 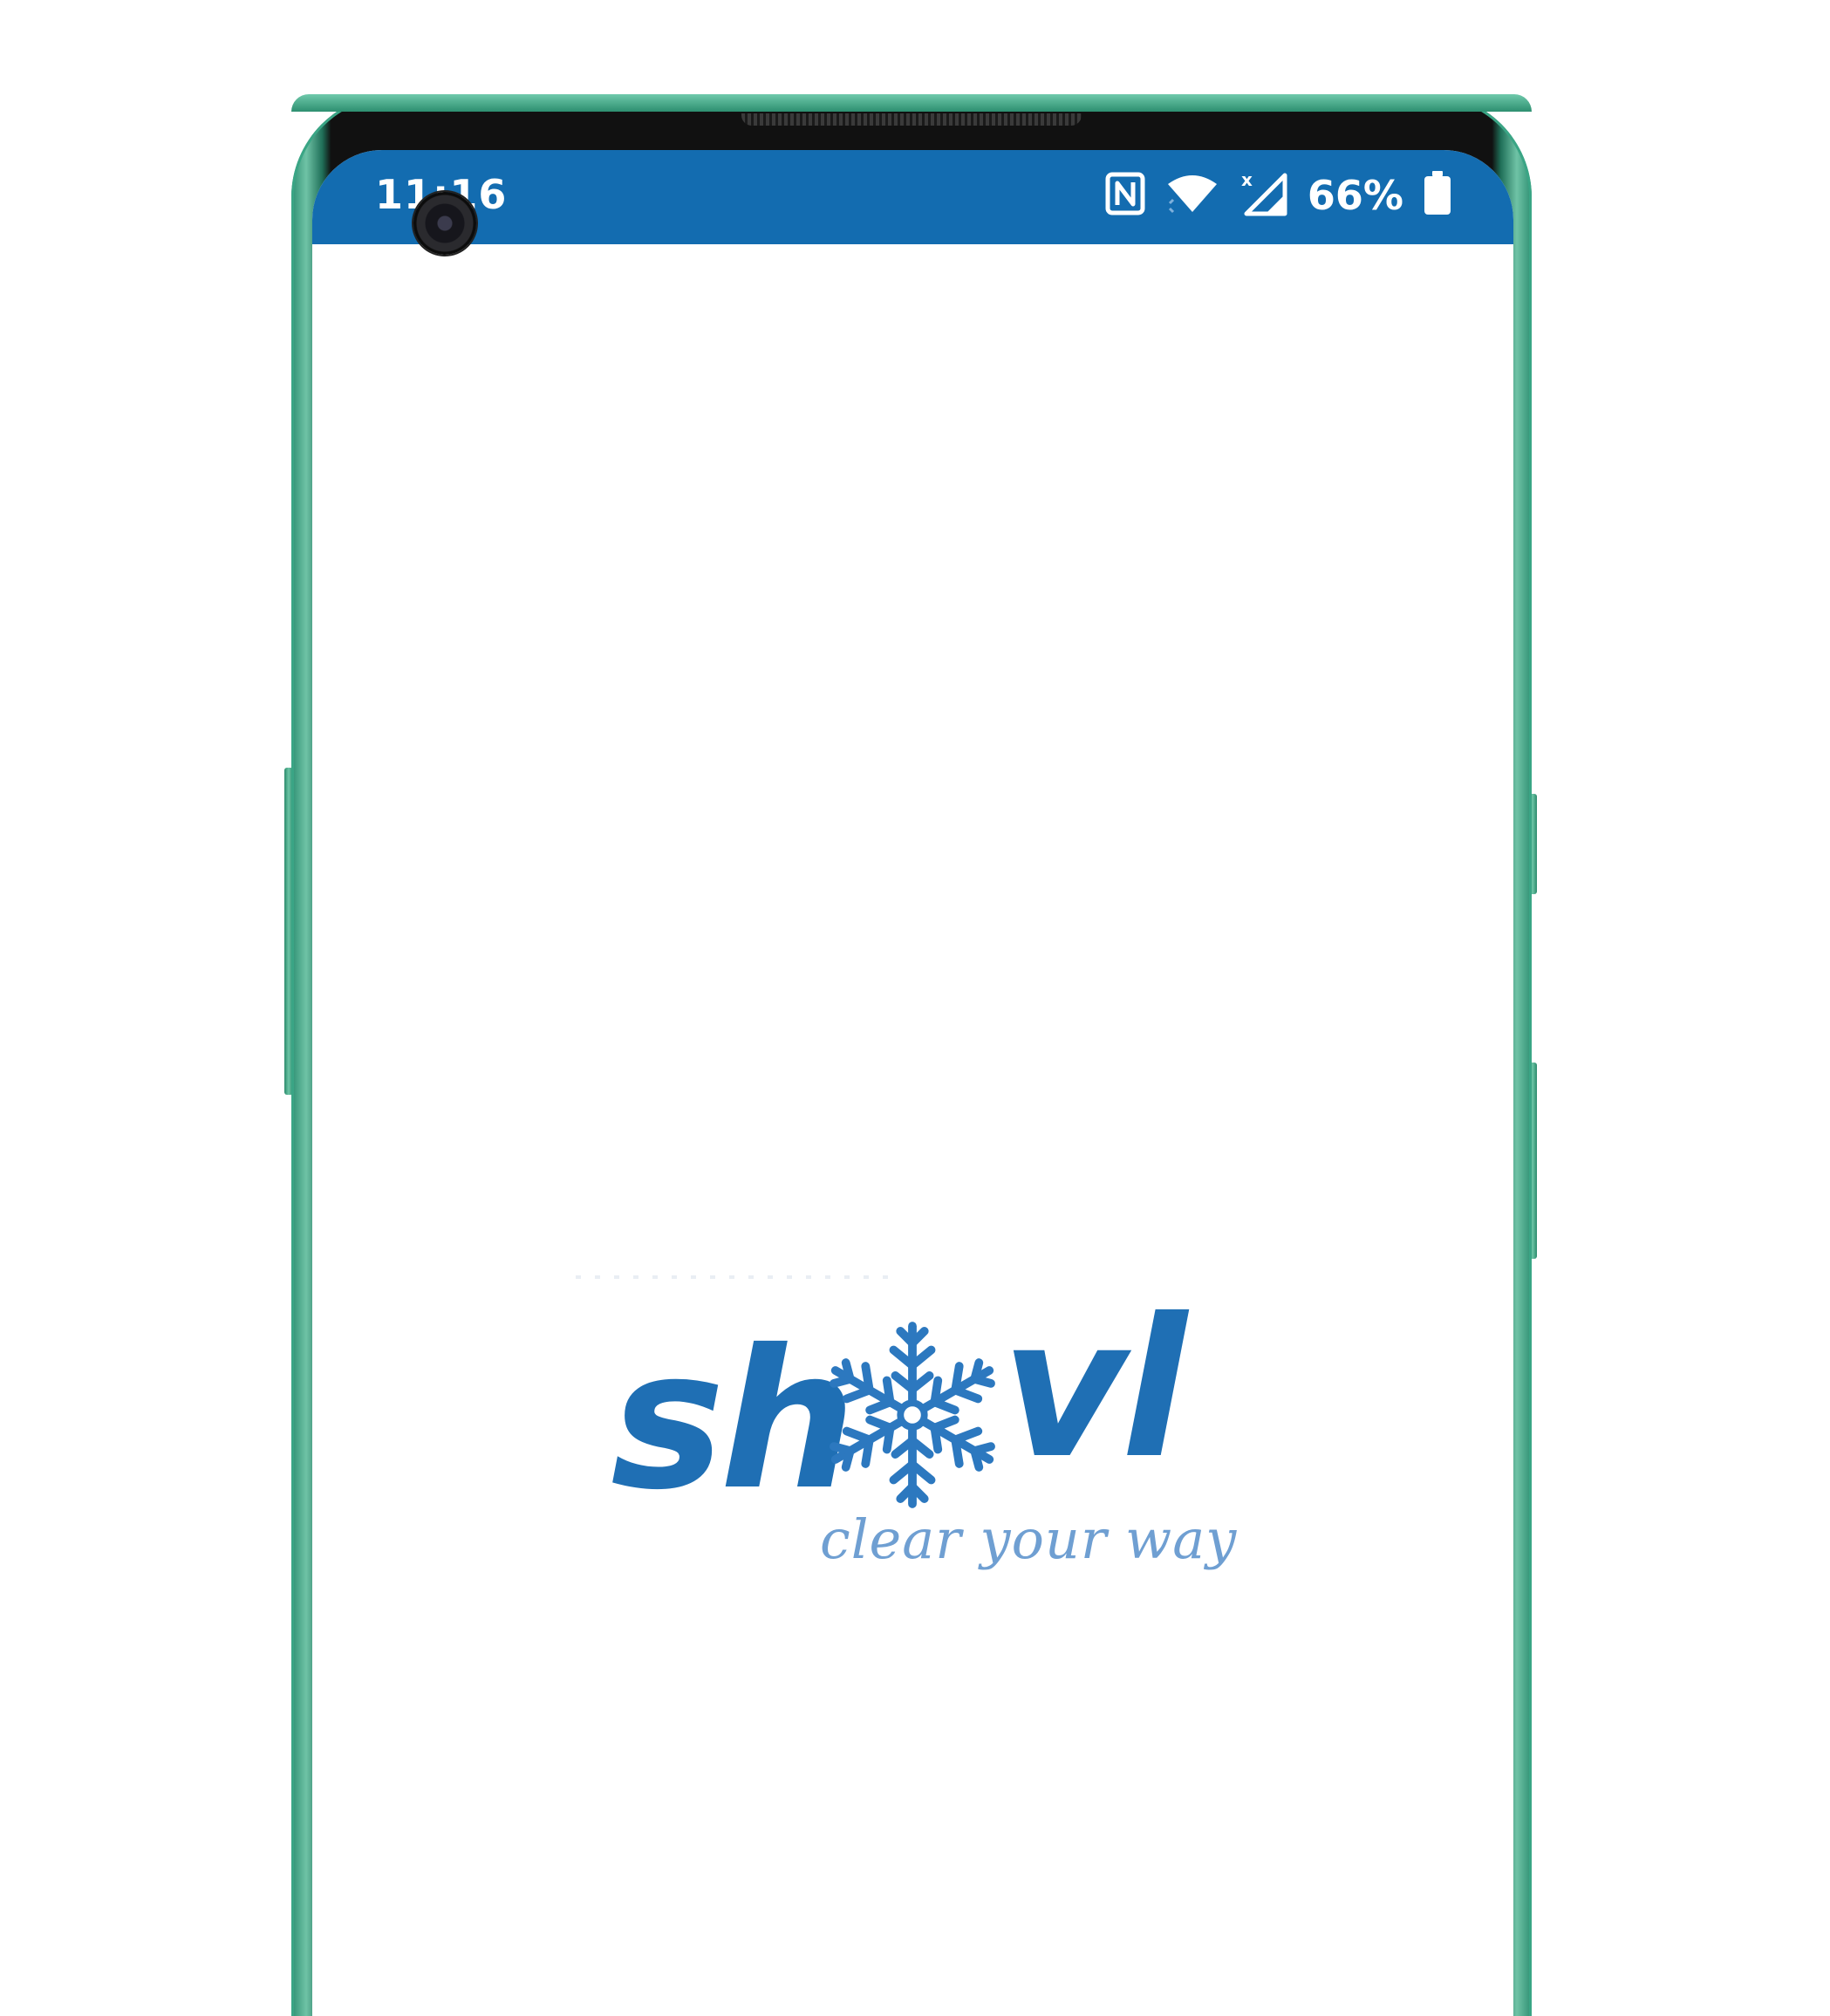 What do you see at coordinates (1192, 195) in the screenshot?
I see `wifi-icon` at bounding box center [1192, 195].